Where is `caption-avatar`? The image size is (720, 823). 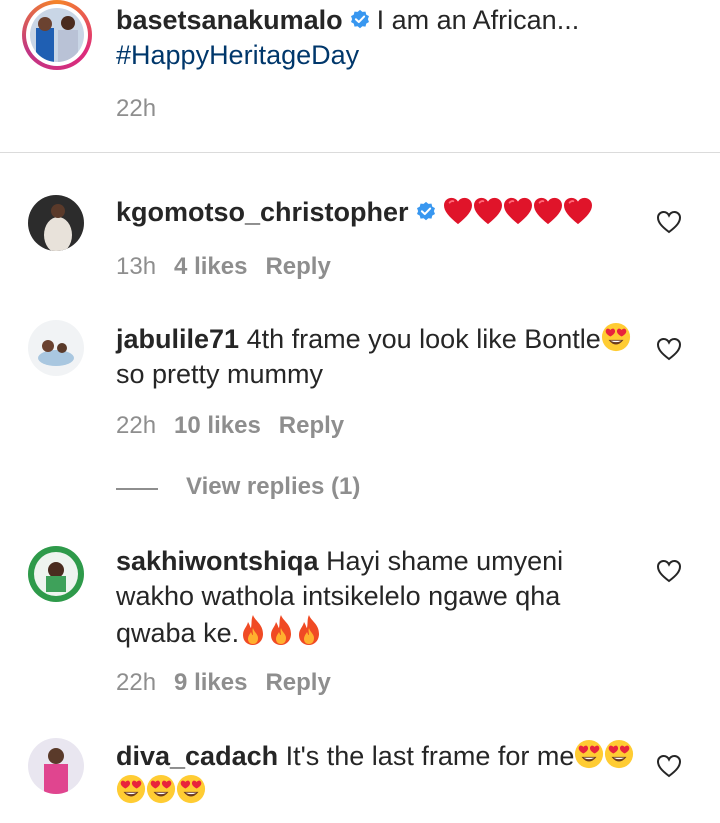
caption-avatar is located at coordinates (57, 35).